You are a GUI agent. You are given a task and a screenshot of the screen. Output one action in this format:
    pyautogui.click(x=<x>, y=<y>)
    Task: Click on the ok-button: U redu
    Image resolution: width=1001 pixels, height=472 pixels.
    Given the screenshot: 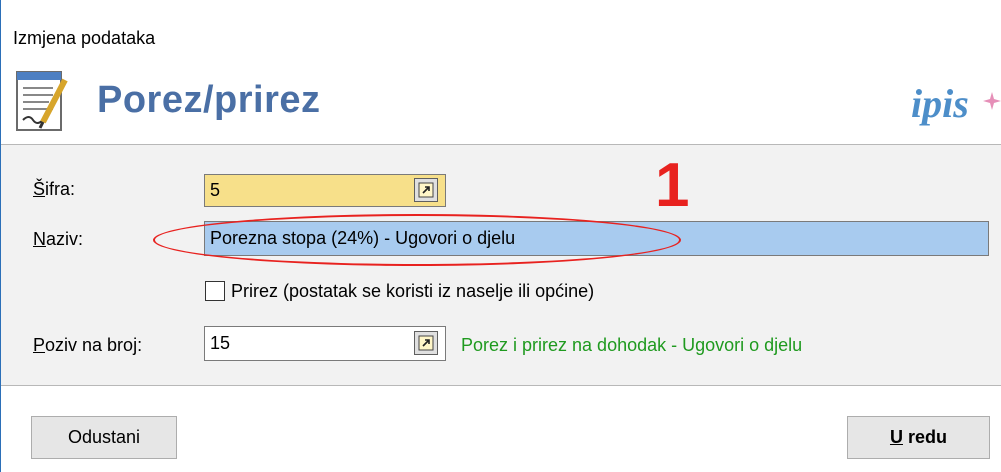 What is the action you would take?
    pyautogui.click(x=918, y=437)
    